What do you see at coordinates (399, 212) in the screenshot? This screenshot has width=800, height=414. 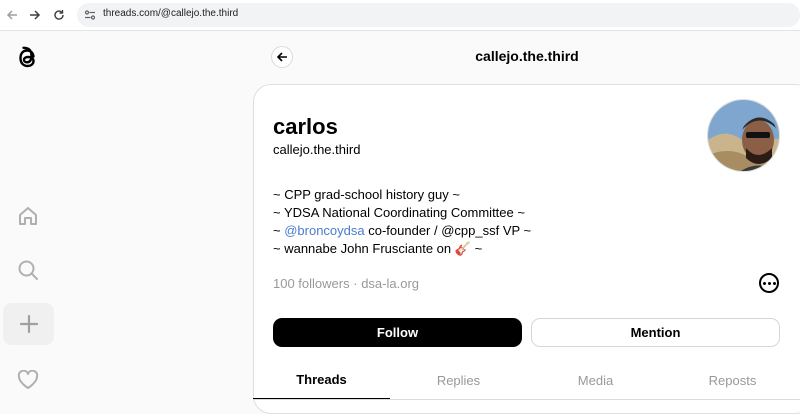 I see `bio-line: ~ YDSA National Coordinating Committee ~` at bounding box center [399, 212].